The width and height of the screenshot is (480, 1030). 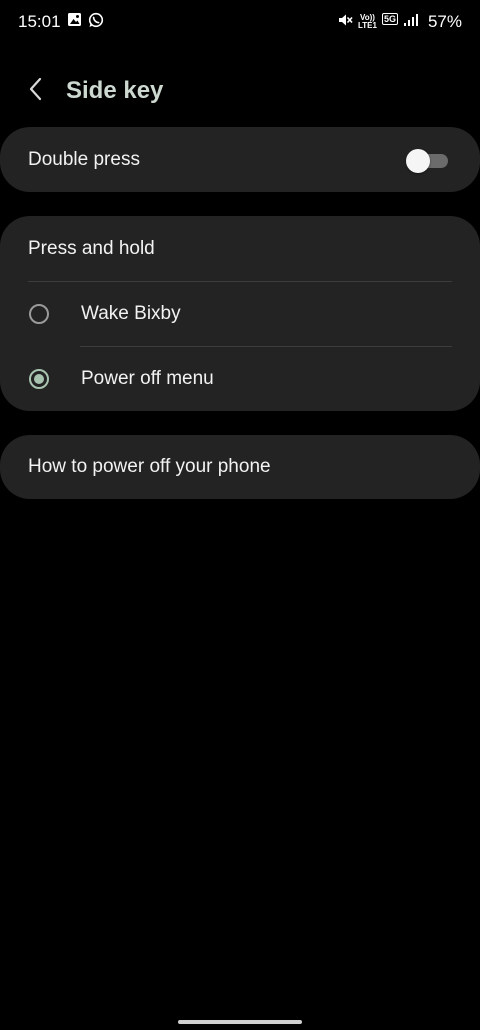 I want to click on press-and-hold-heading: Press and hold, so click(x=91, y=248).